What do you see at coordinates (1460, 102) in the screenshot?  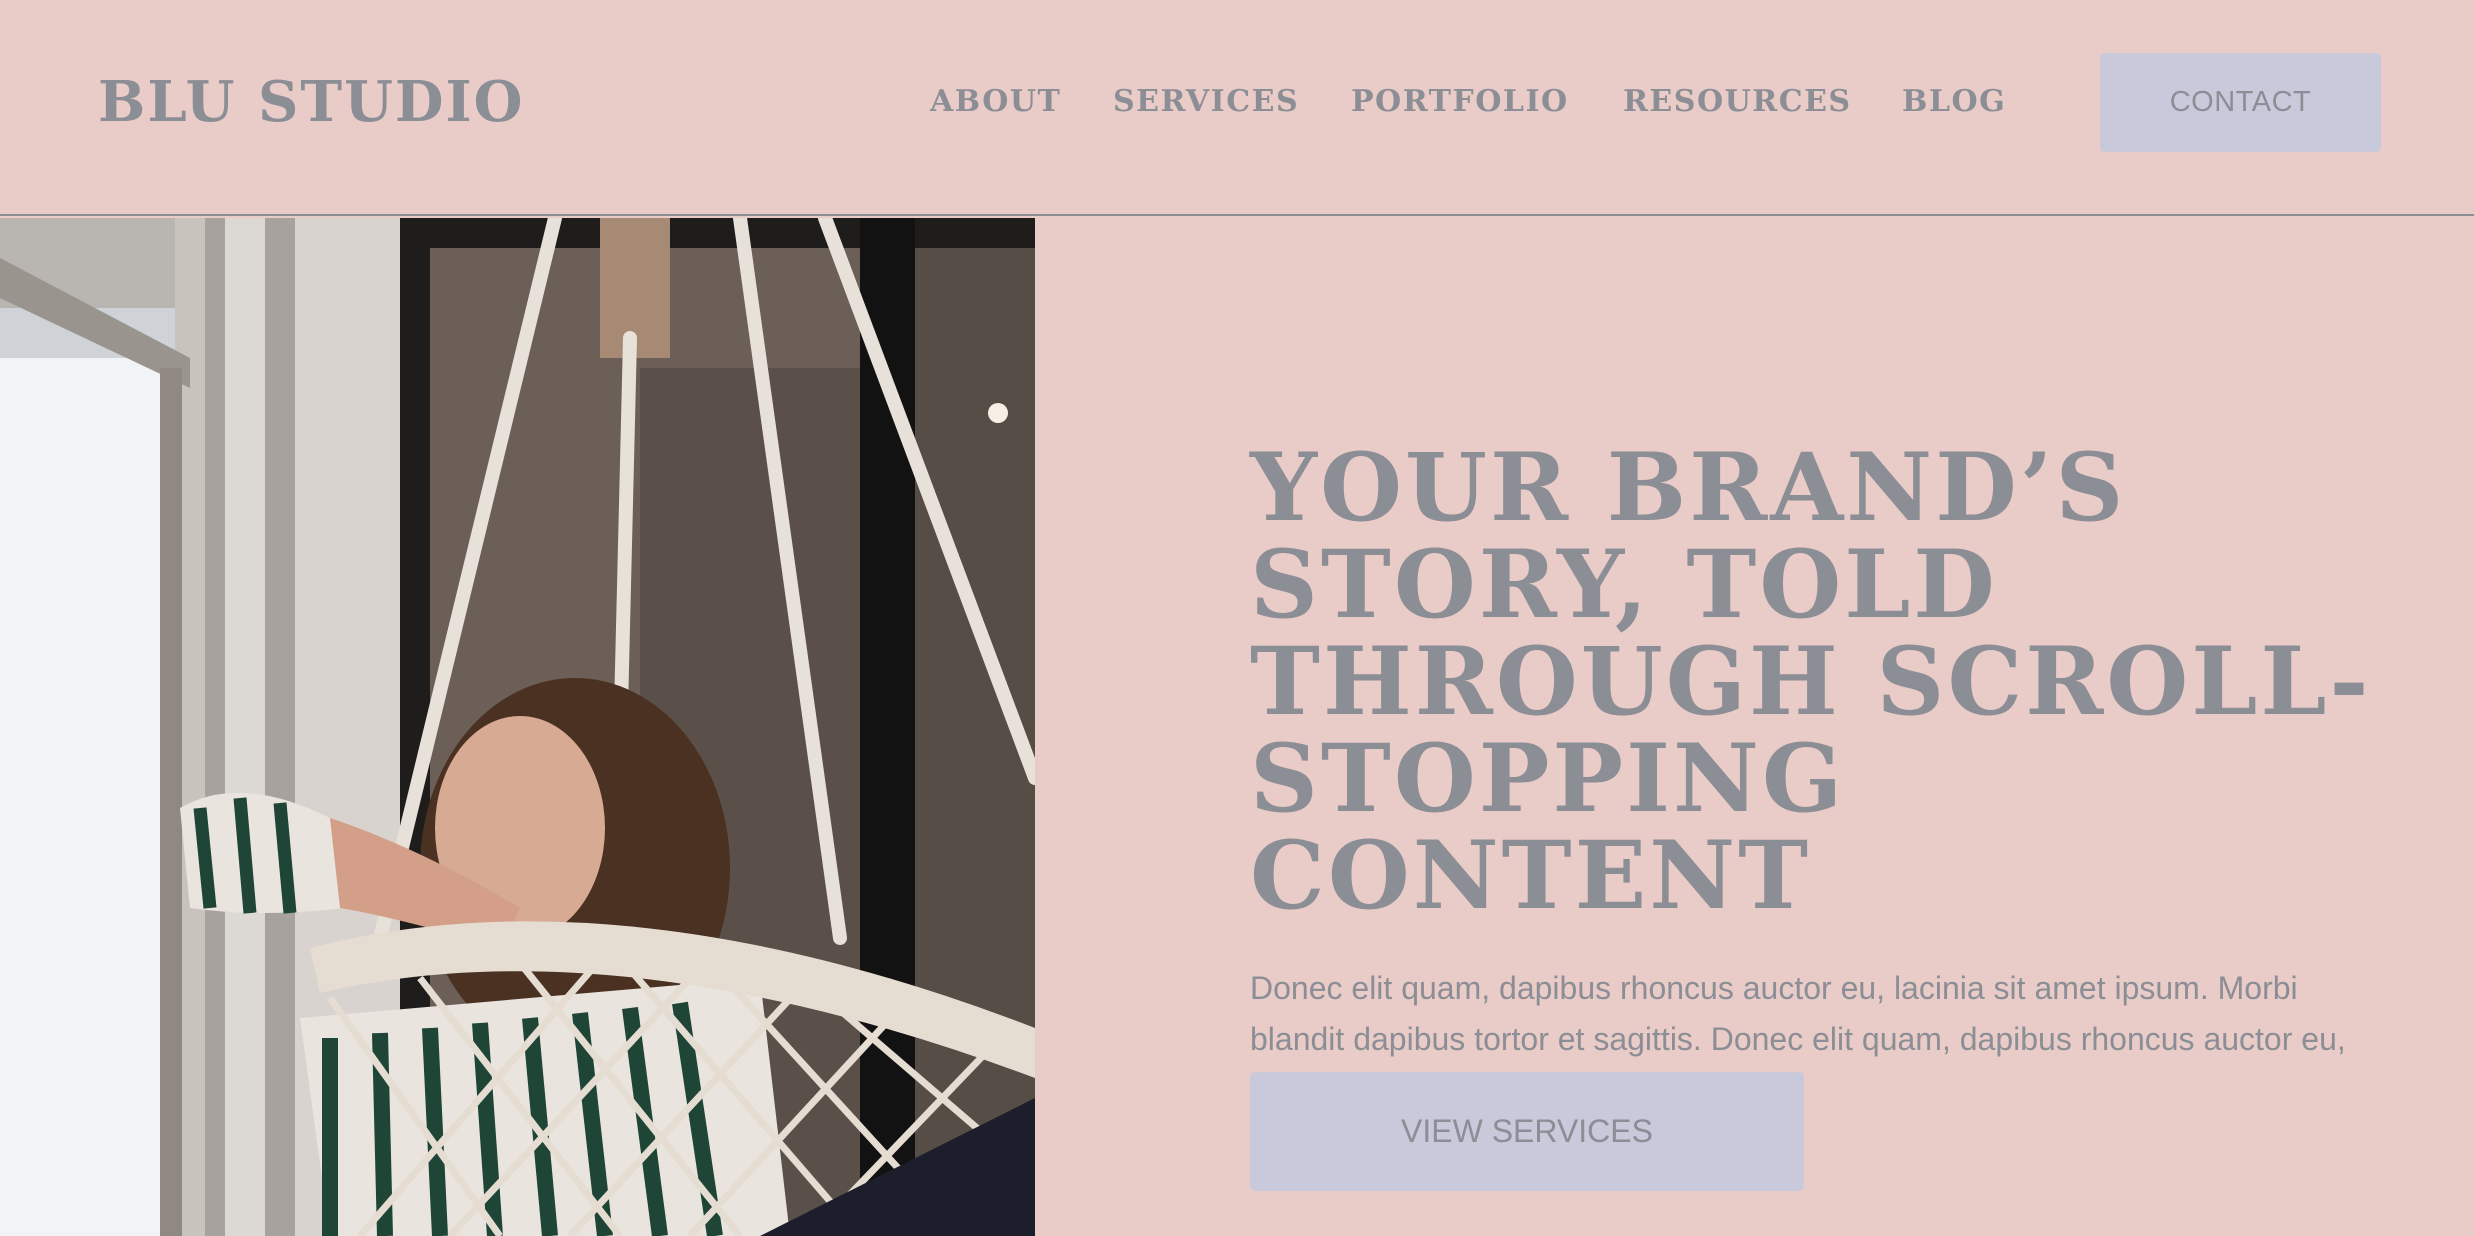 I see `nav-portfolio: PORTFOLIO` at bounding box center [1460, 102].